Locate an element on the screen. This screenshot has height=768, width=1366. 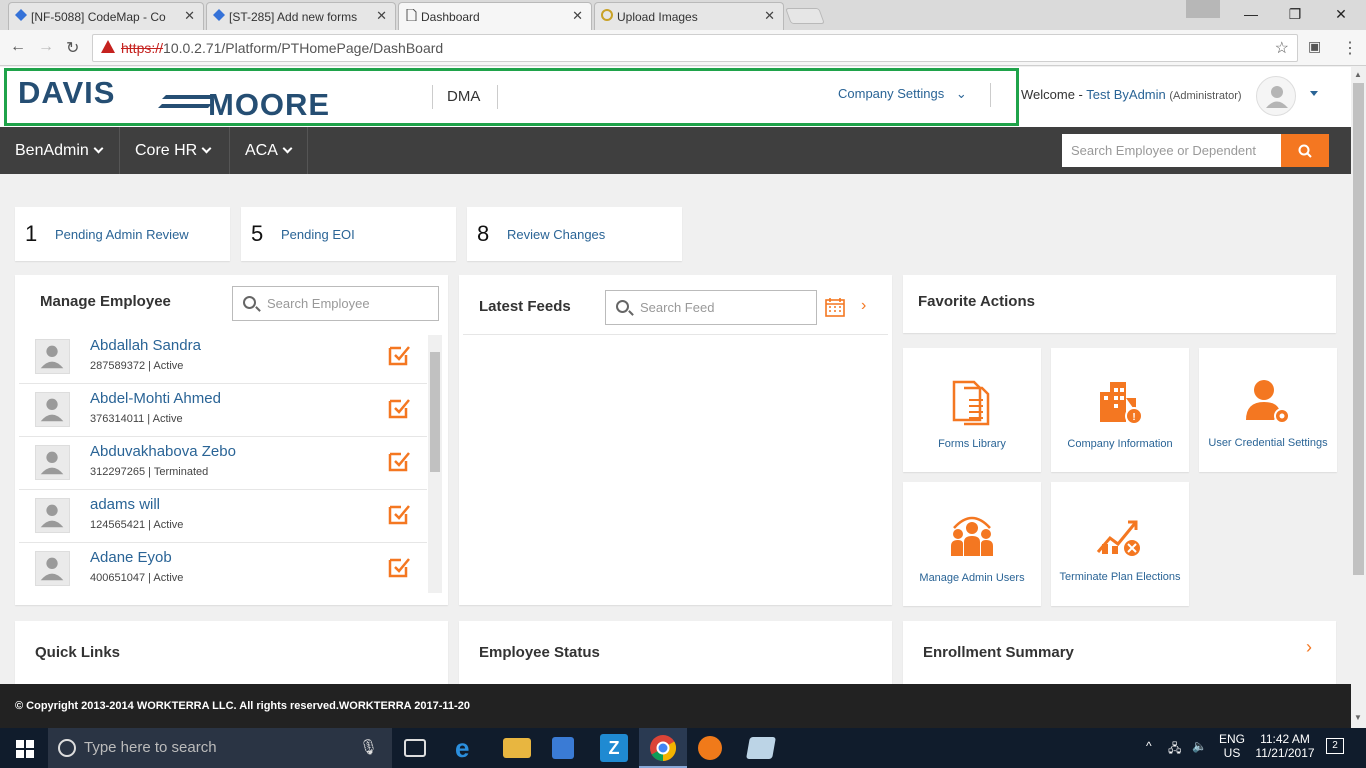
bookmark-star-icon: ☆ is located at coordinates (1282, 48).